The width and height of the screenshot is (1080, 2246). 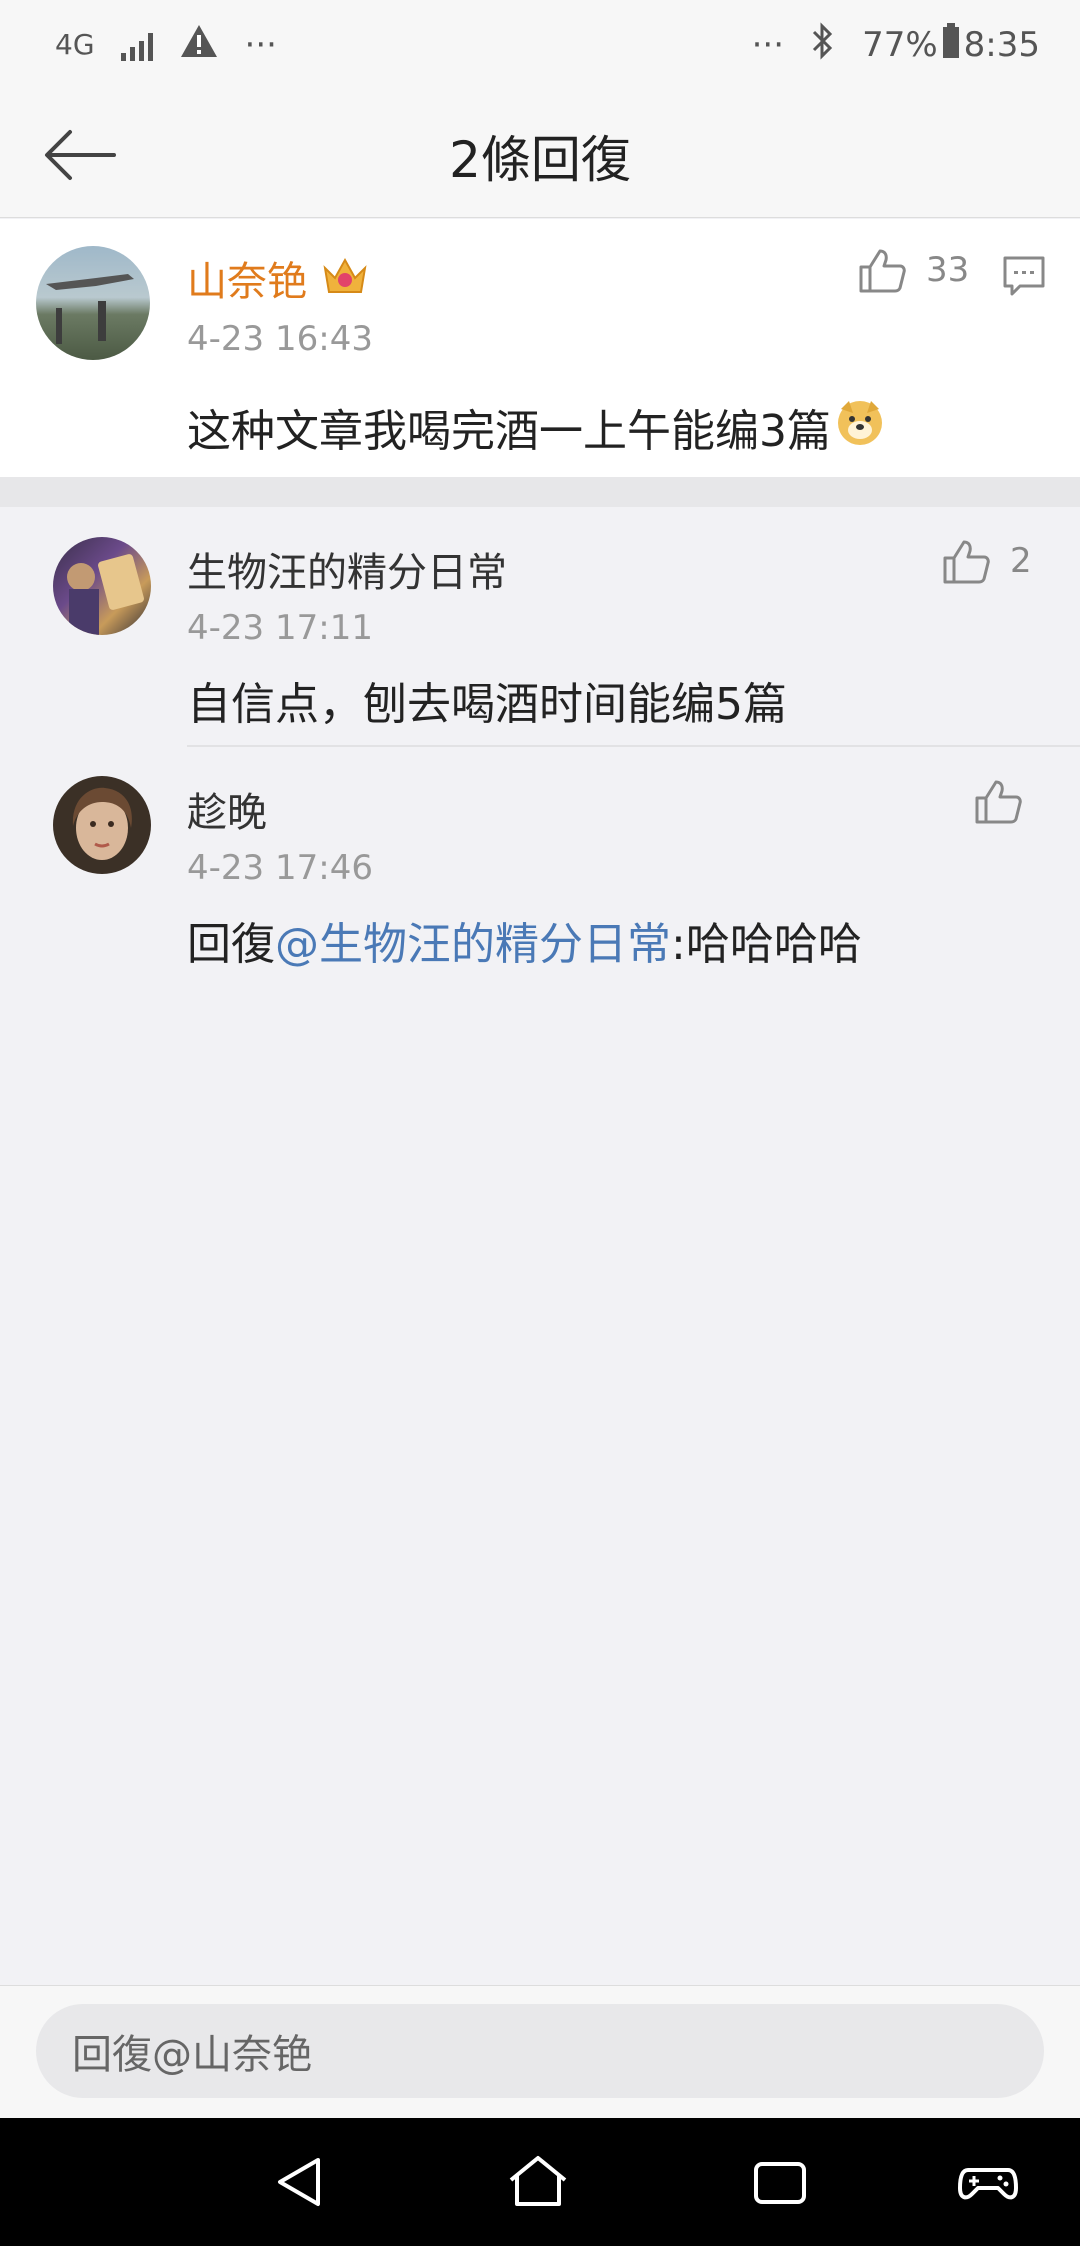 I want to click on nav-back-button, so click(x=305, y=2182).